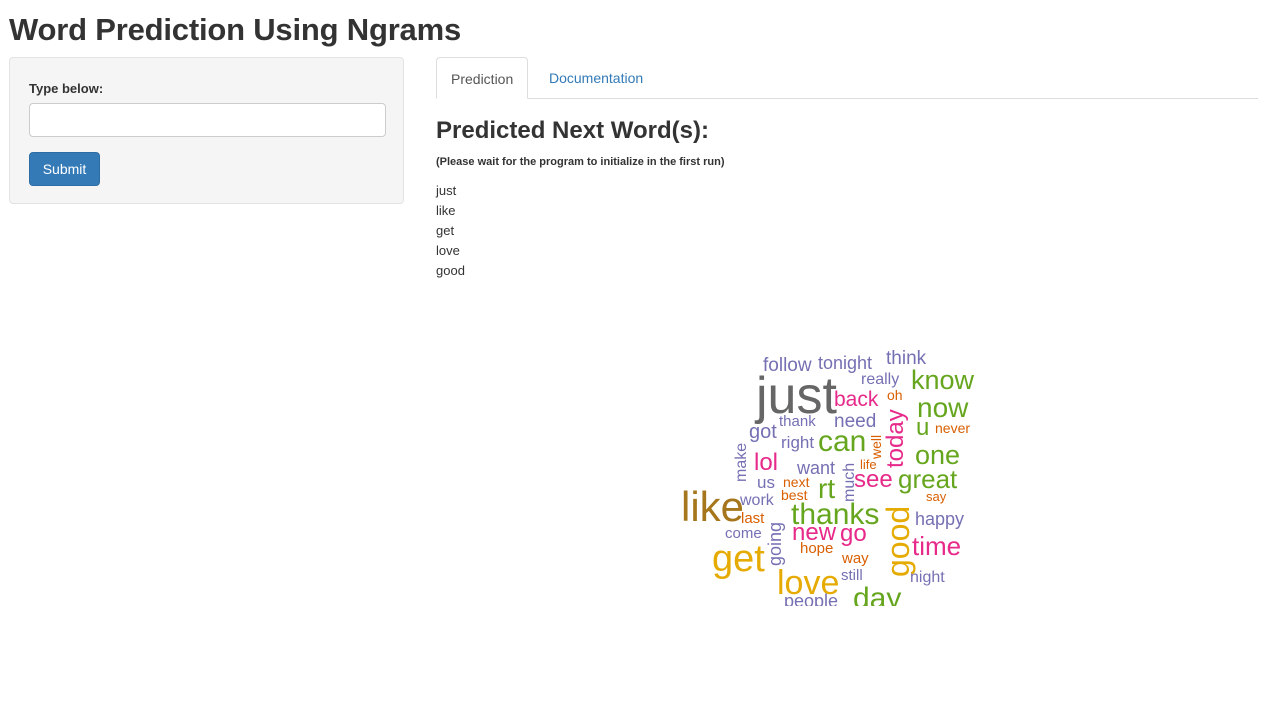  What do you see at coordinates (927, 577) in the screenshot?
I see `cloud-word-night: night` at bounding box center [927, 577].